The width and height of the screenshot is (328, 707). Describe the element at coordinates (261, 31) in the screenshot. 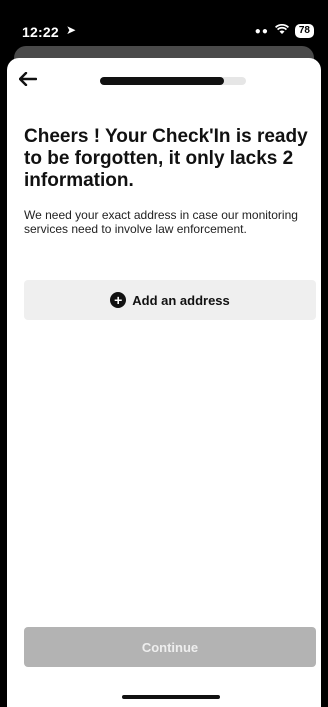

I see `signal-dots-icon: ●●` at that location.